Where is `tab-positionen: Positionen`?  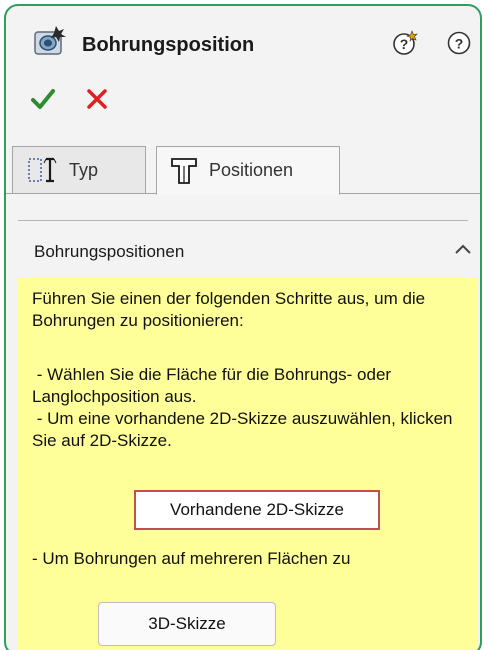 tab-positionen: Positionen is located at coordinates (248, 170).